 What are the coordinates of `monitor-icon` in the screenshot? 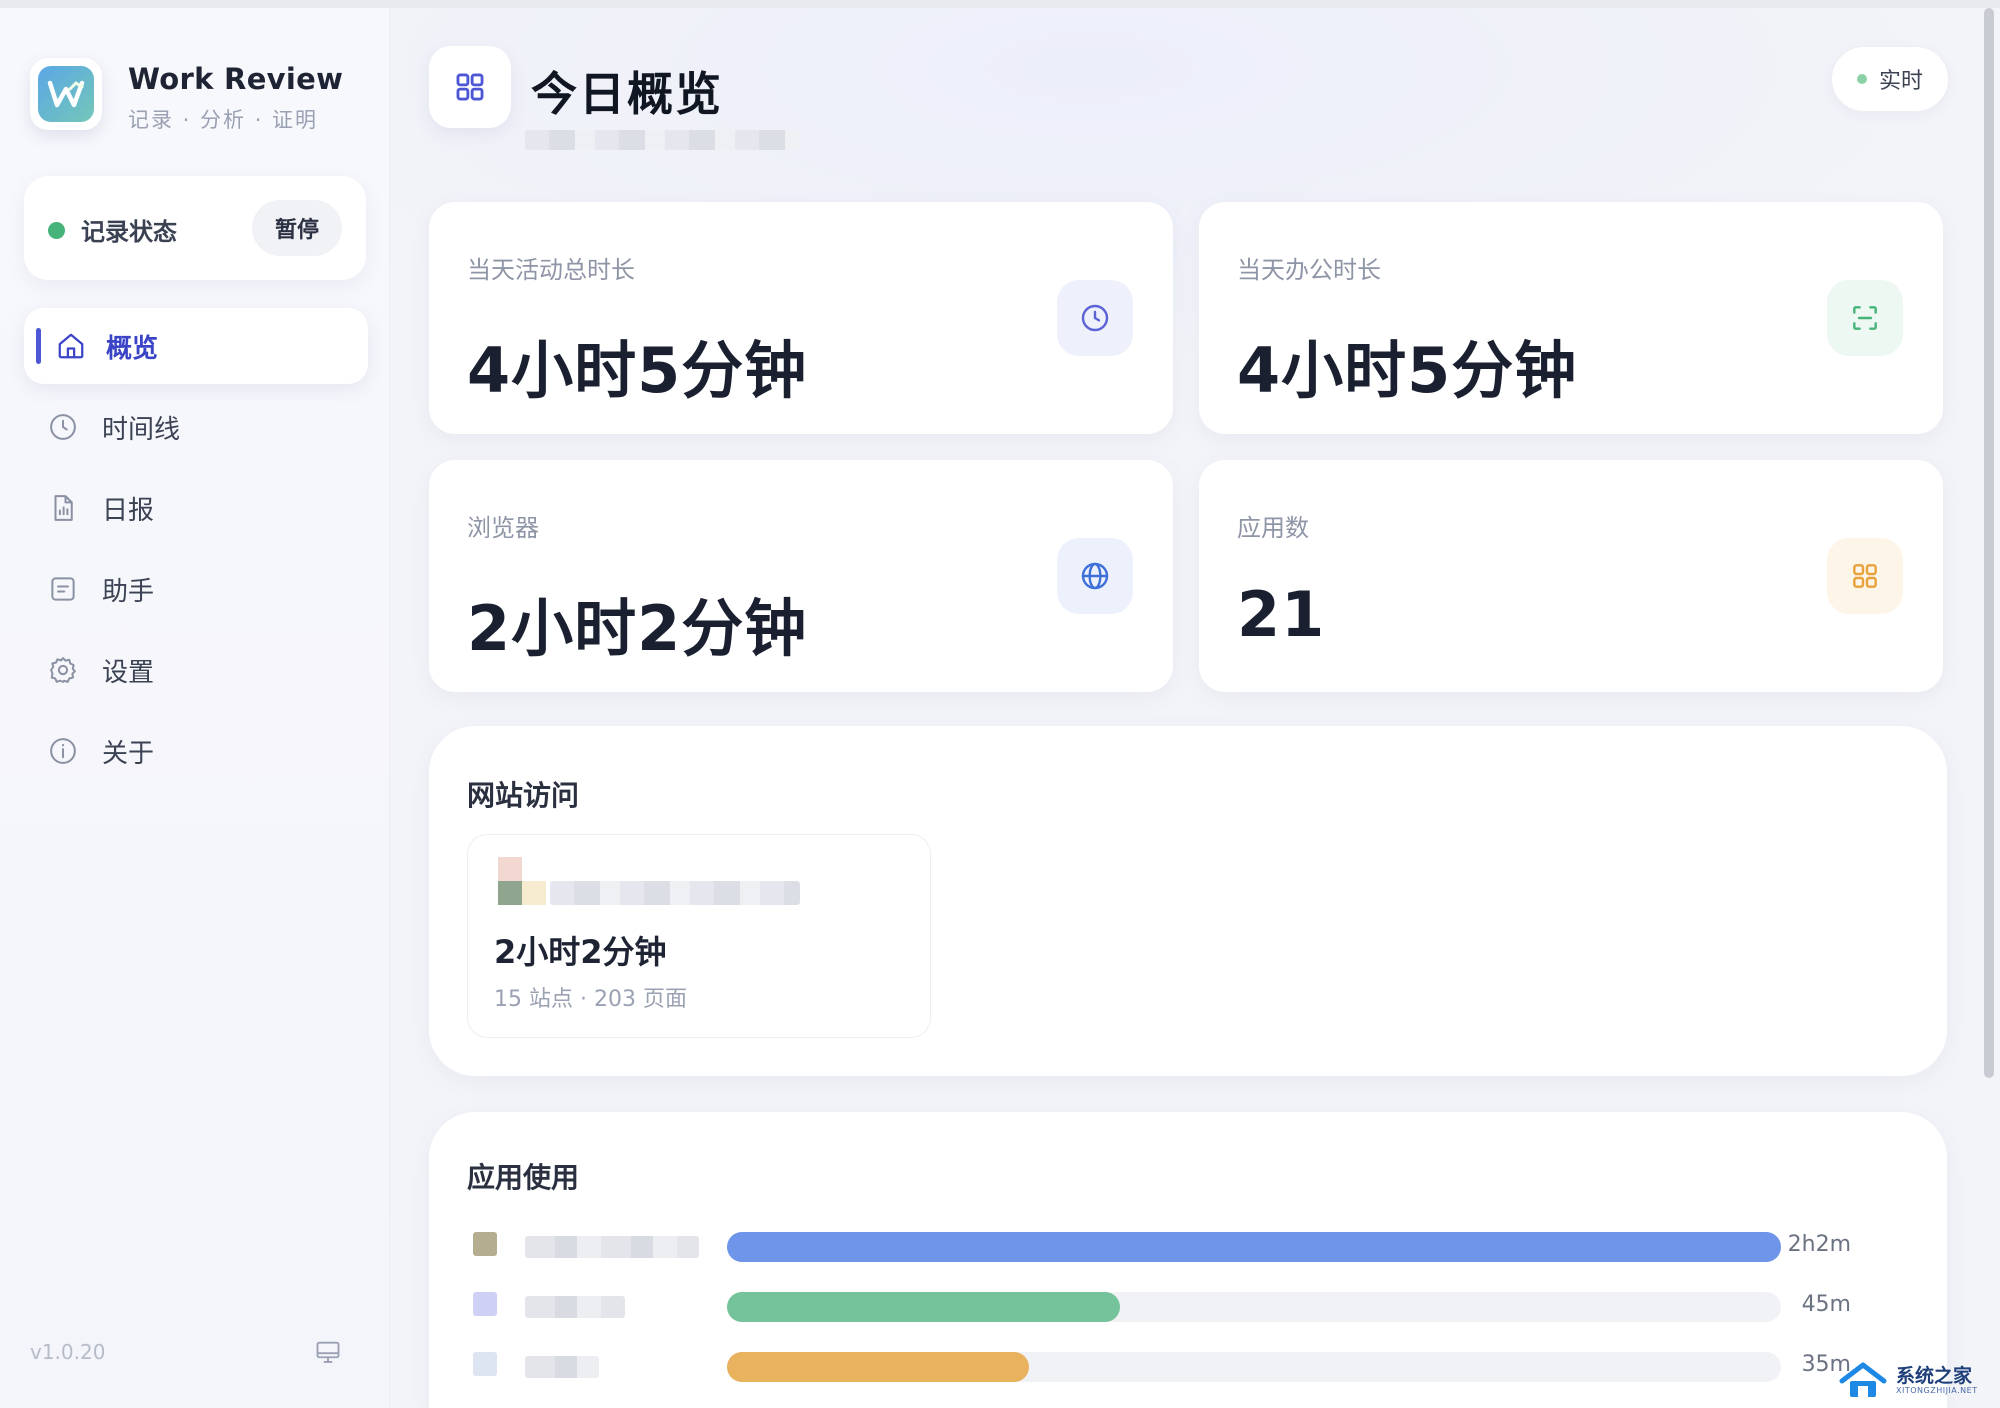 It's located at (328, 1352).